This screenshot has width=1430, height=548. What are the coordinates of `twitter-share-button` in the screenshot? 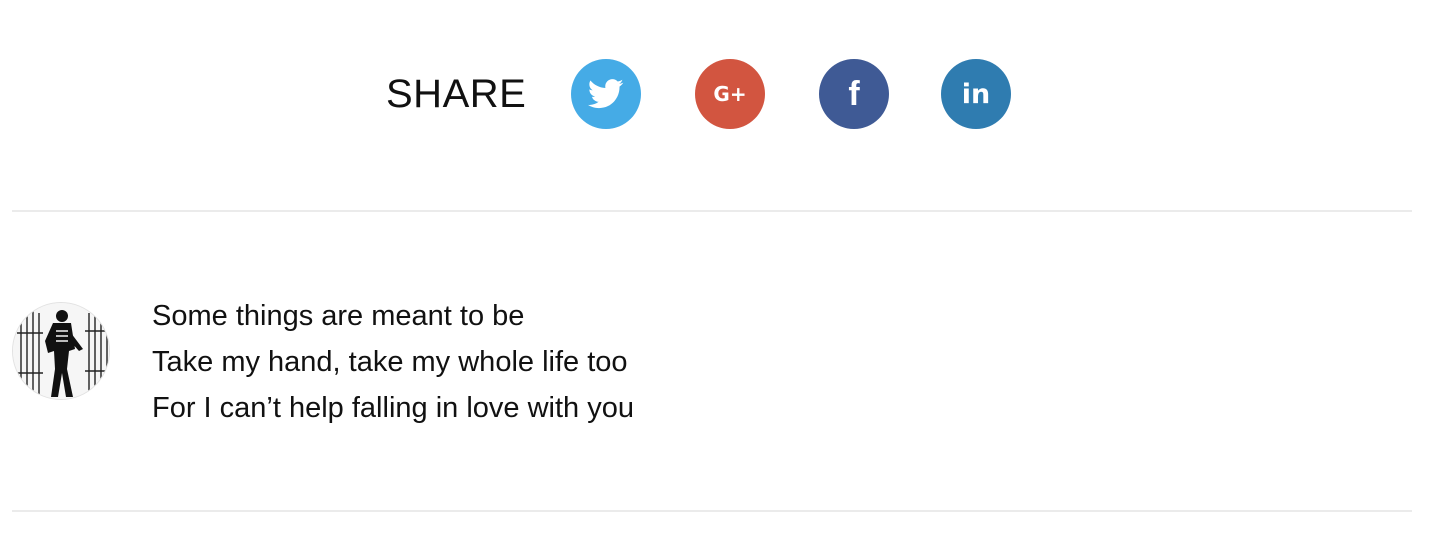 It's located at (606, 94).